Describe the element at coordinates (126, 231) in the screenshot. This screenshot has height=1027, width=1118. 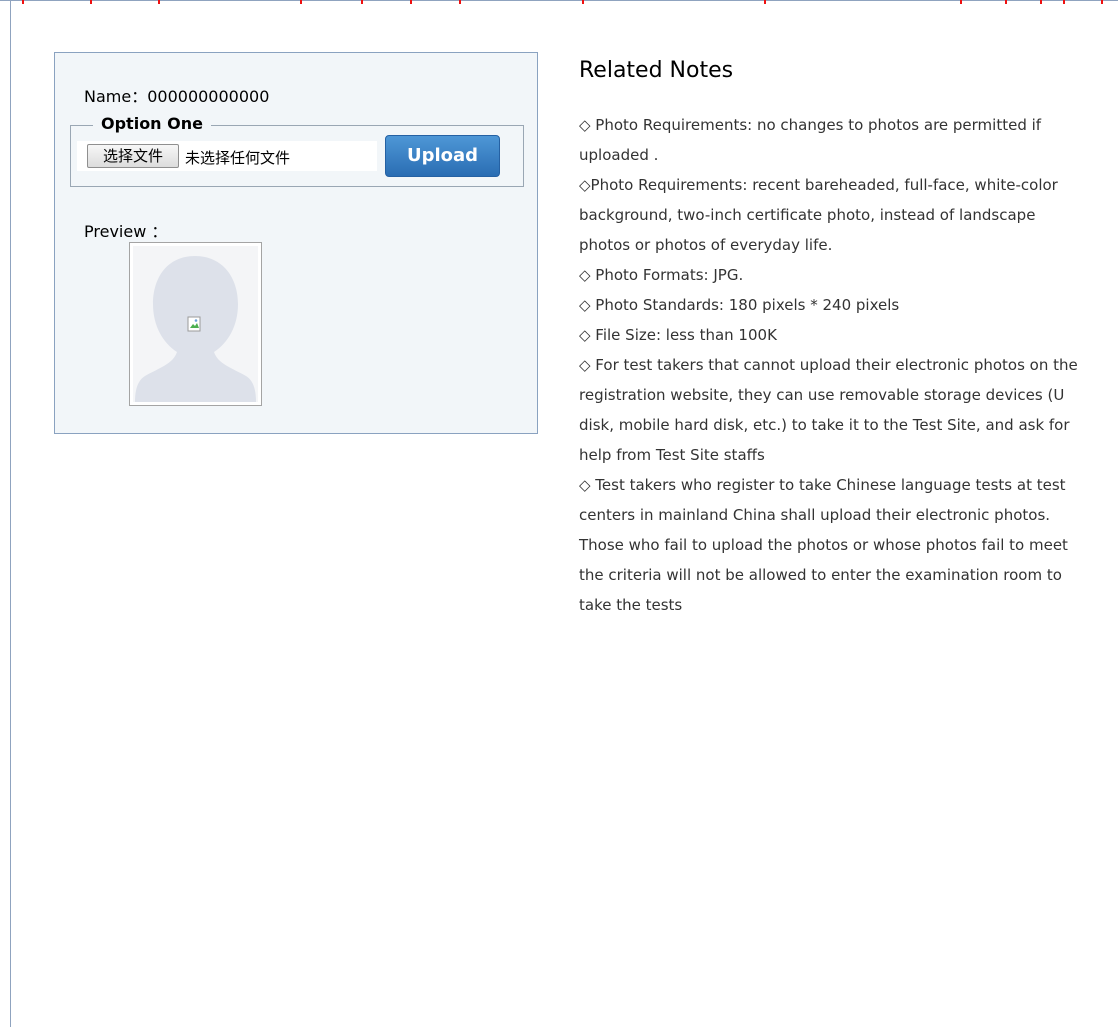
I see `preview-label: Preview ：` at that location.